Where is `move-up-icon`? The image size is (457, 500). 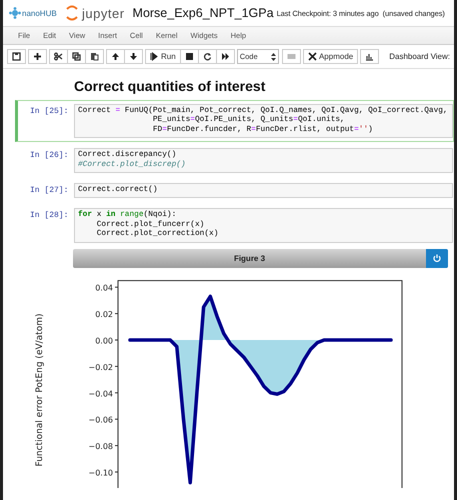
move-up-icon is located at coordinates (115, 56).